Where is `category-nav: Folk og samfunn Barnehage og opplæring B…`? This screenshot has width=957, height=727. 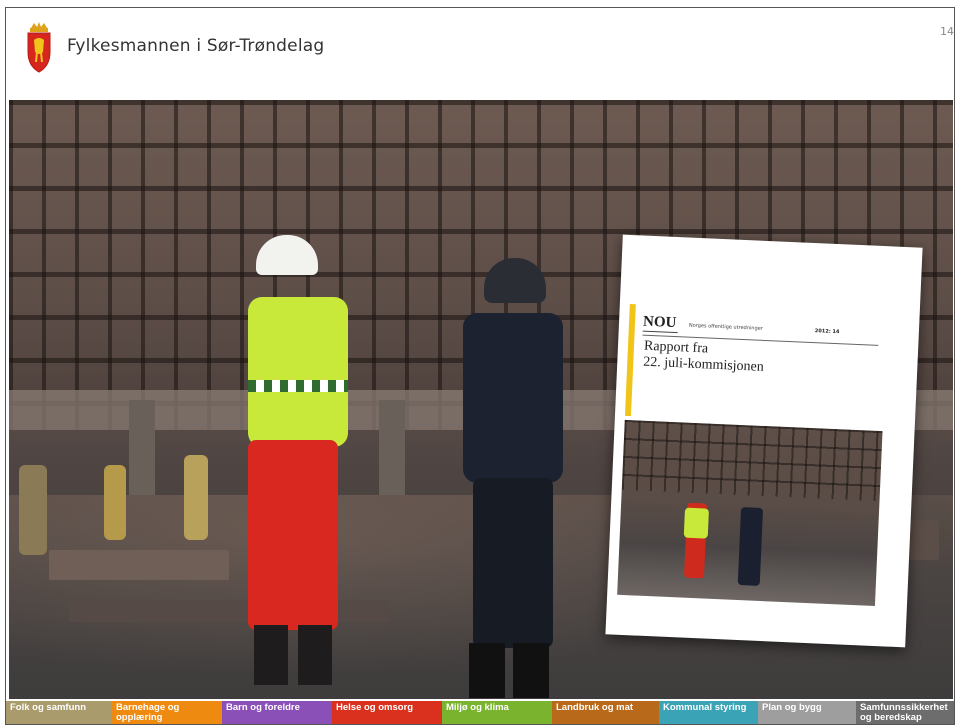 category-nav: Folk og samfunn Barnehage og opplæring B… is located at coordinates (480, 712).